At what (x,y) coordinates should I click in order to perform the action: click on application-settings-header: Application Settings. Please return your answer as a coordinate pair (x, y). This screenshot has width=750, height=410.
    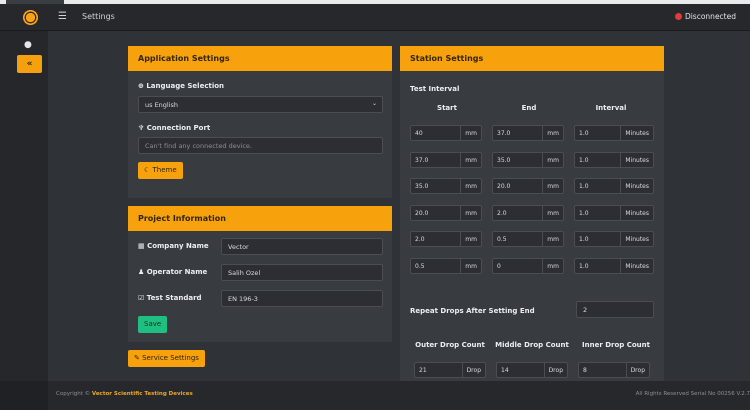
    Looking at the image, I should click on (260, 58).